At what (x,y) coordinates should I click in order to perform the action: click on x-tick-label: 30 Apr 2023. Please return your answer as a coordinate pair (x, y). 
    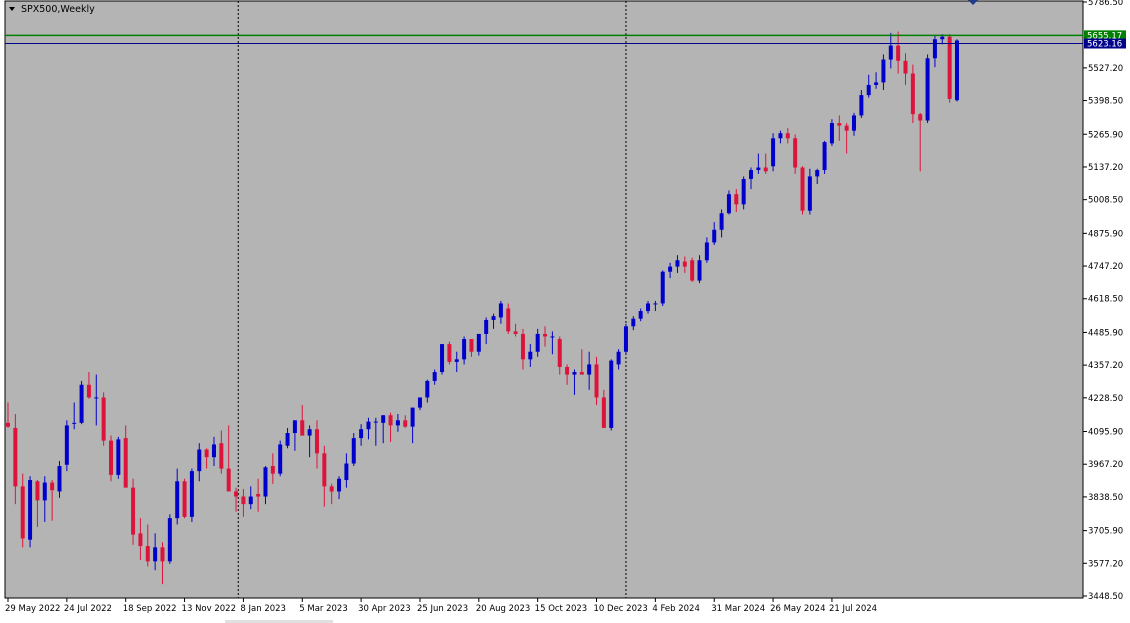
    Looking at the image, I should click on (384, 609).